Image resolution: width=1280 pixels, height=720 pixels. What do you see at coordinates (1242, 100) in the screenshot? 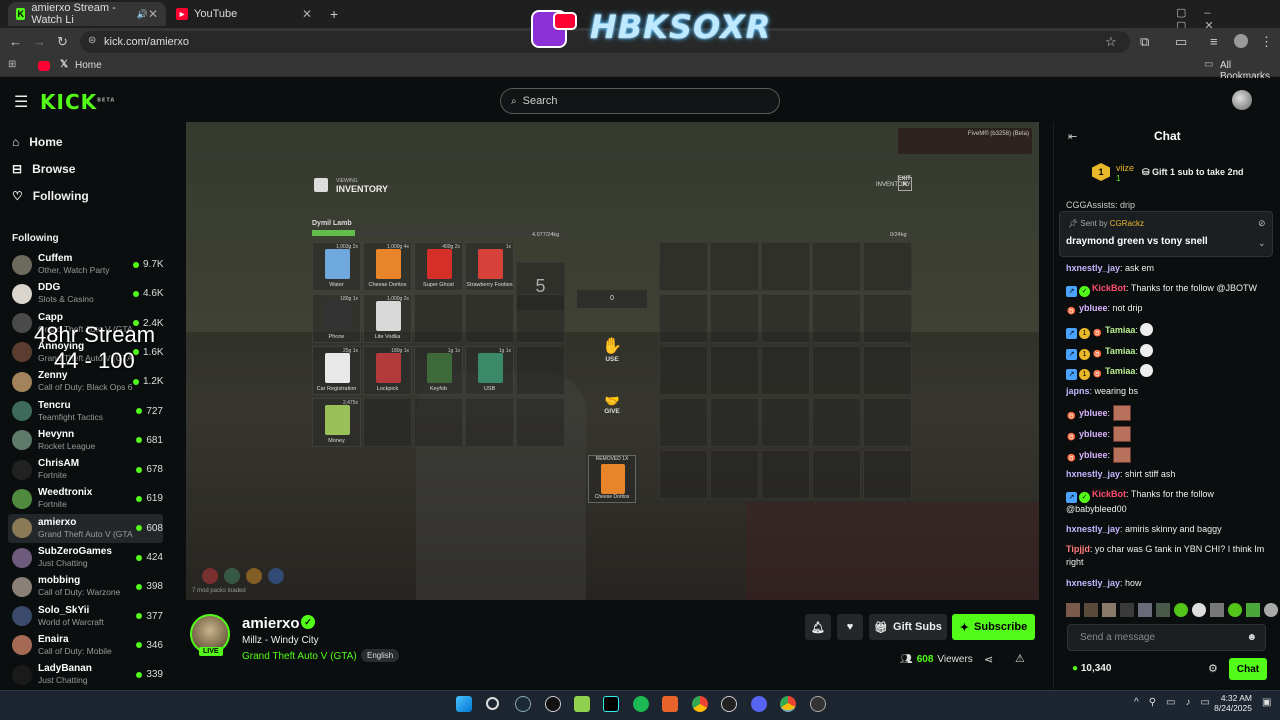
I see `user-avatar` at bounding box center [1242, 100].